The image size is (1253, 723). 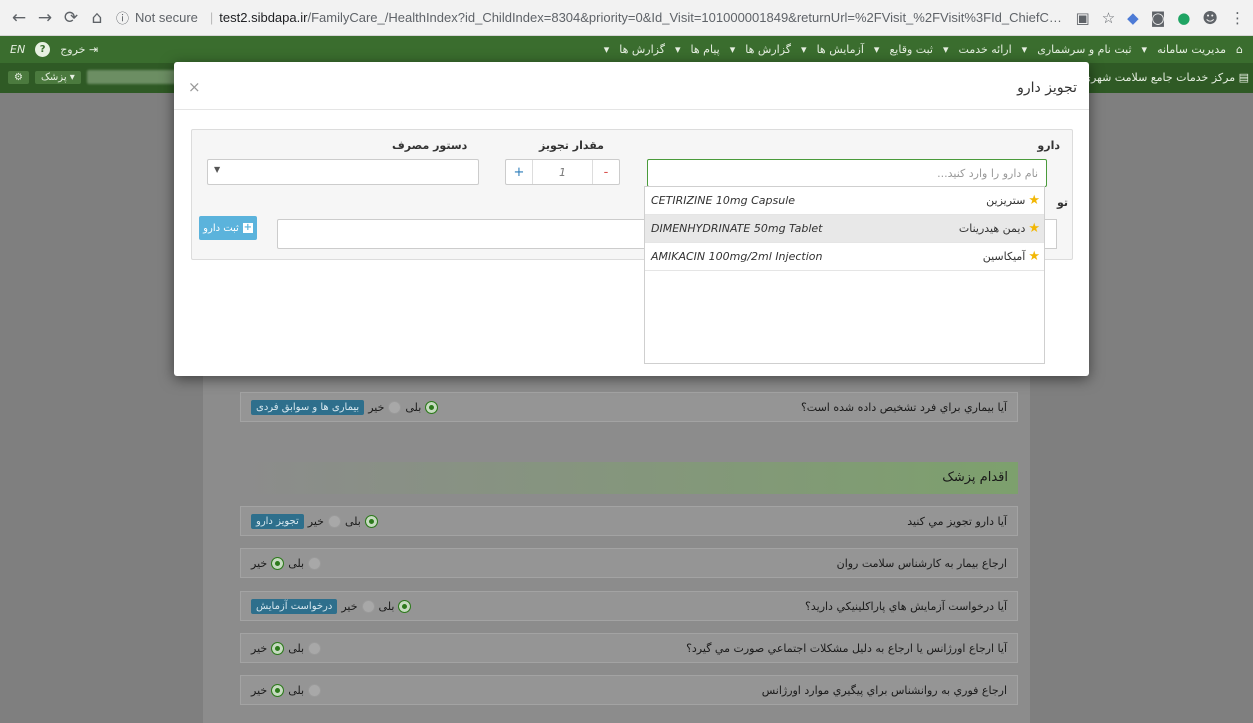 What do you see at coordinates (71, 18) in the screenshot?
I see `reload-icon: ⟳` at bounding box center [71, 18].